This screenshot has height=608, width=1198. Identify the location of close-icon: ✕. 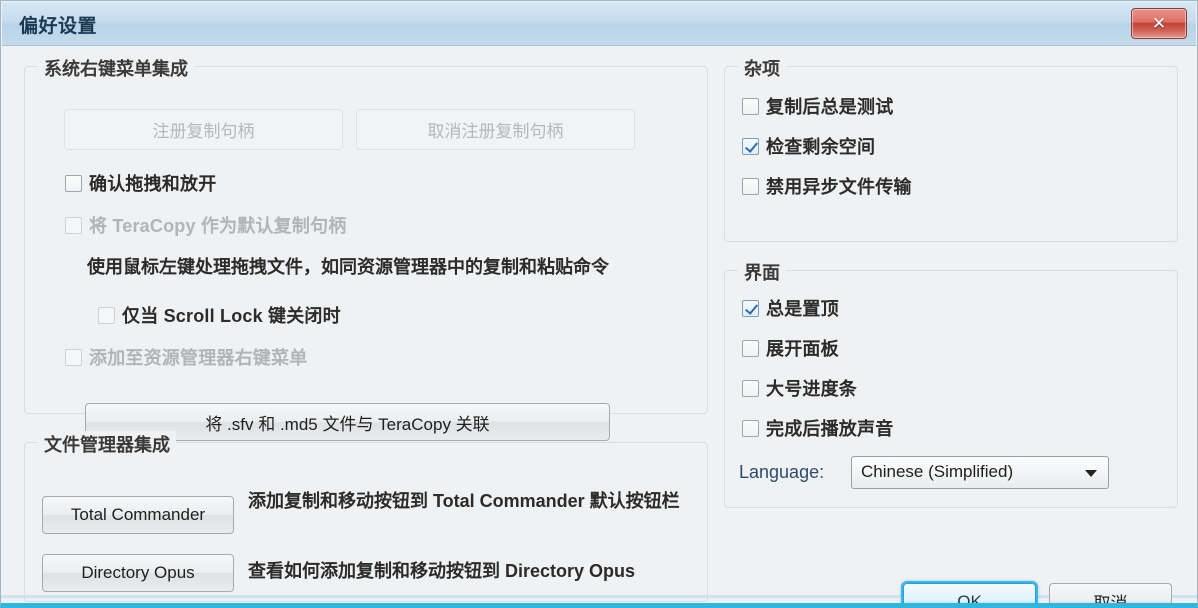
(1159, 23).